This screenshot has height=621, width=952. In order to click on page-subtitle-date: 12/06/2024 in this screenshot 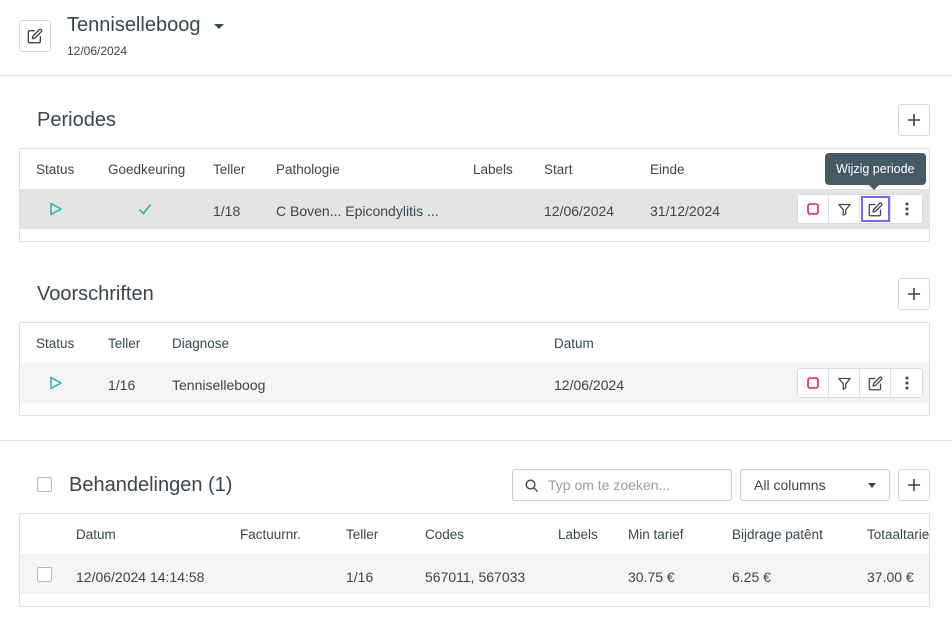, I will do `click(97, 51)`.